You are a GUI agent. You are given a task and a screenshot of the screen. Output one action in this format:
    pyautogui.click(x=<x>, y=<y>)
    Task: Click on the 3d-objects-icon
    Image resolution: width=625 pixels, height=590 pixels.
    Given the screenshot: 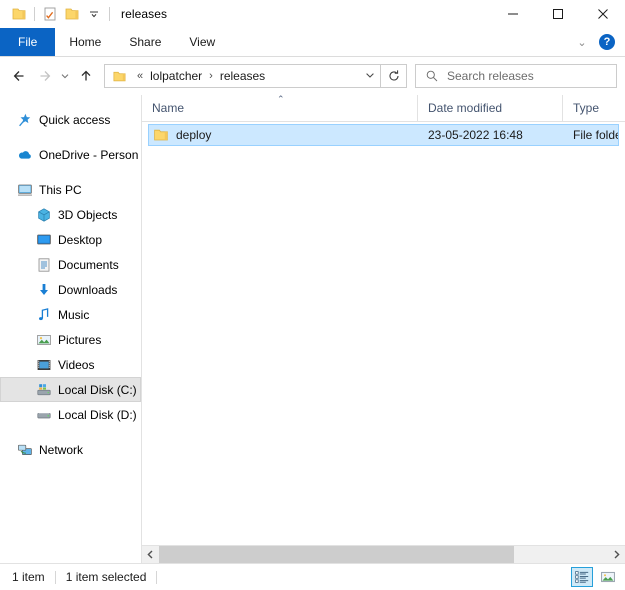 What is the action you would take?
    pyautogui.click(x=44, y=215)
    